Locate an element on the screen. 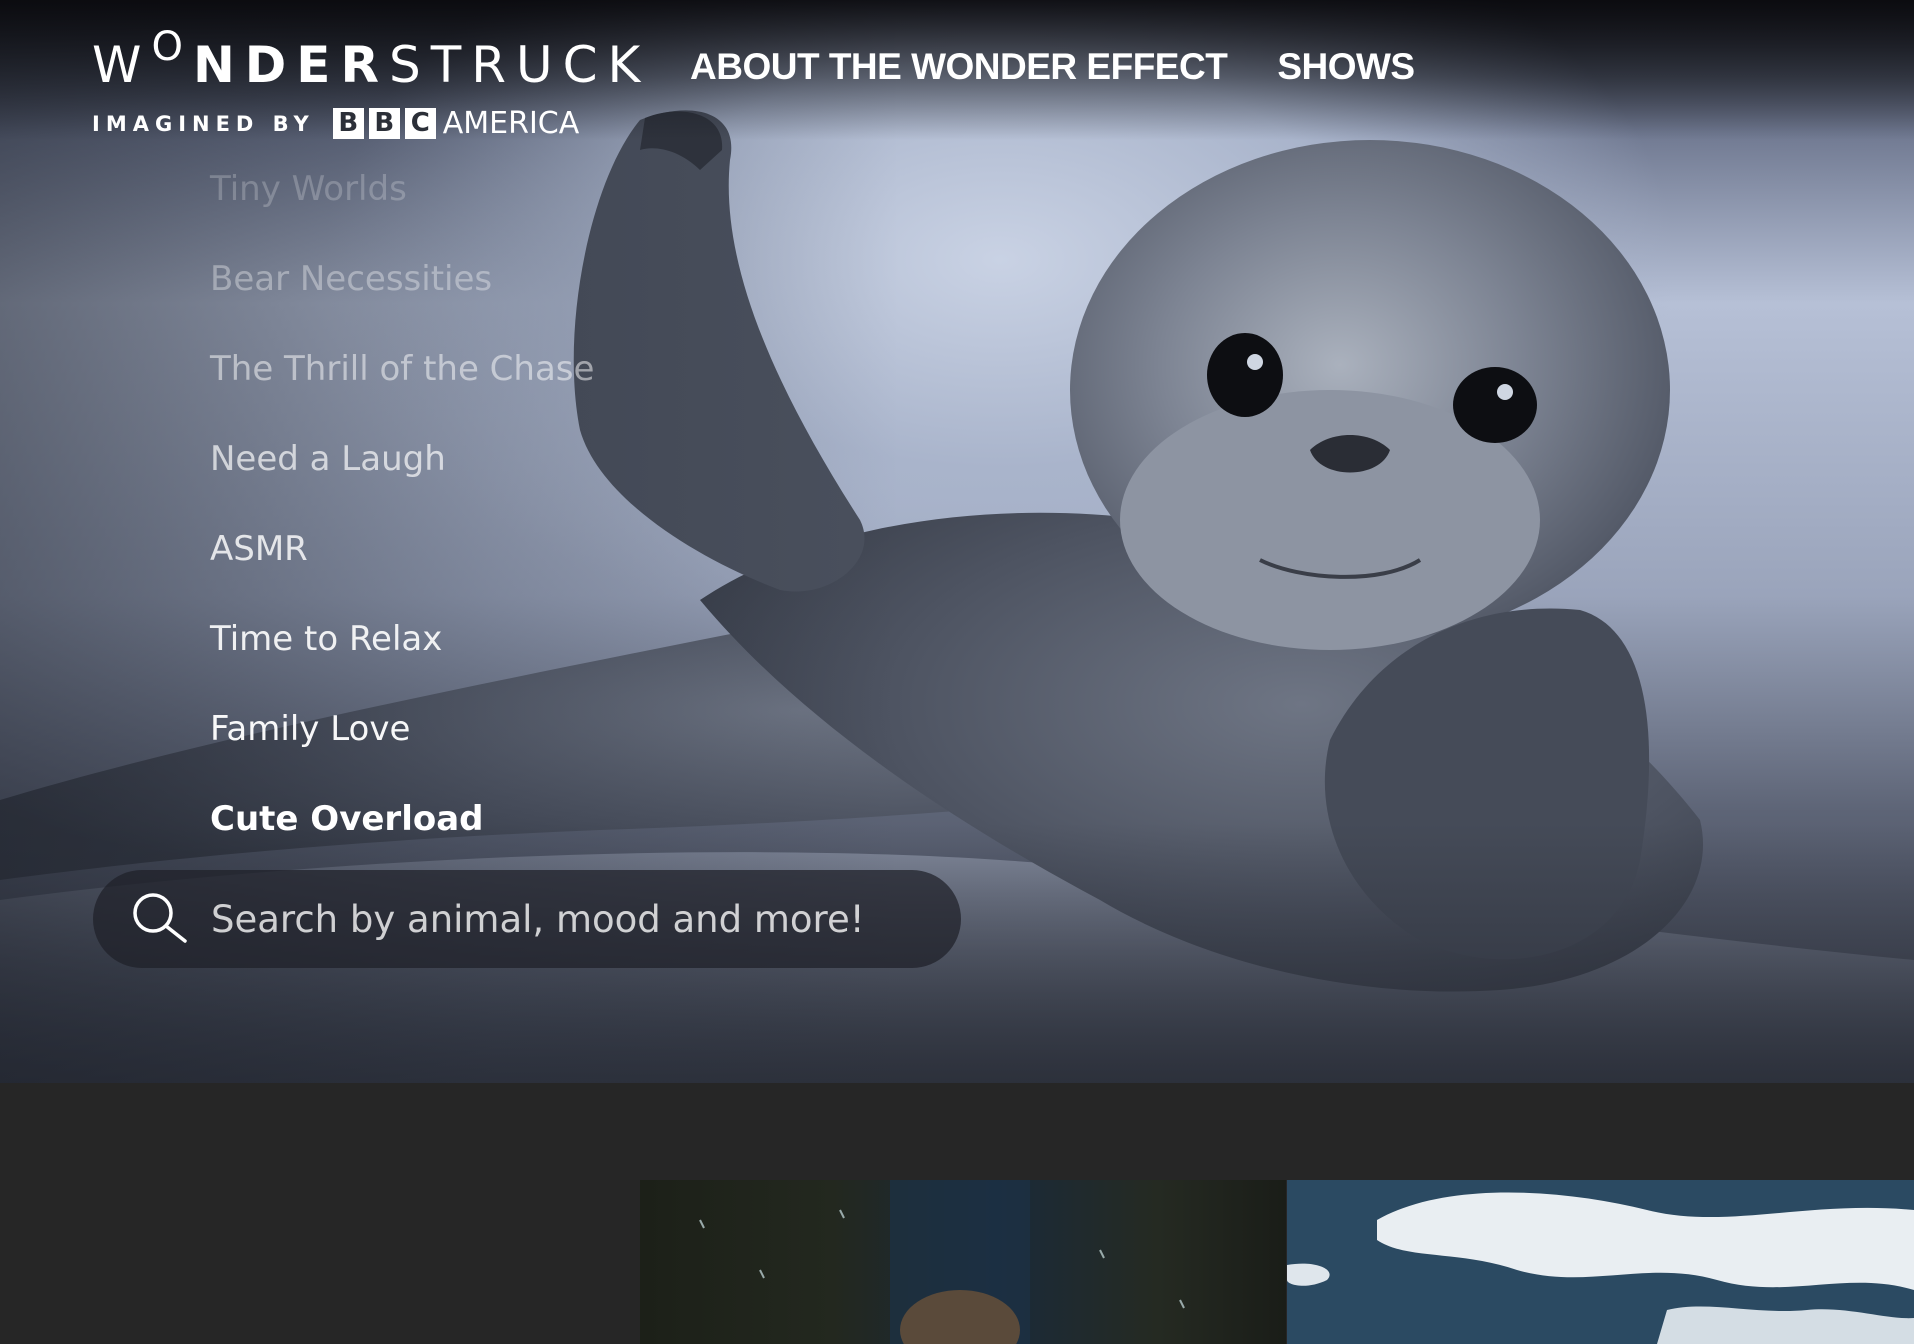  nav-shows: SHOWS is located at coordinates (1346, 67).